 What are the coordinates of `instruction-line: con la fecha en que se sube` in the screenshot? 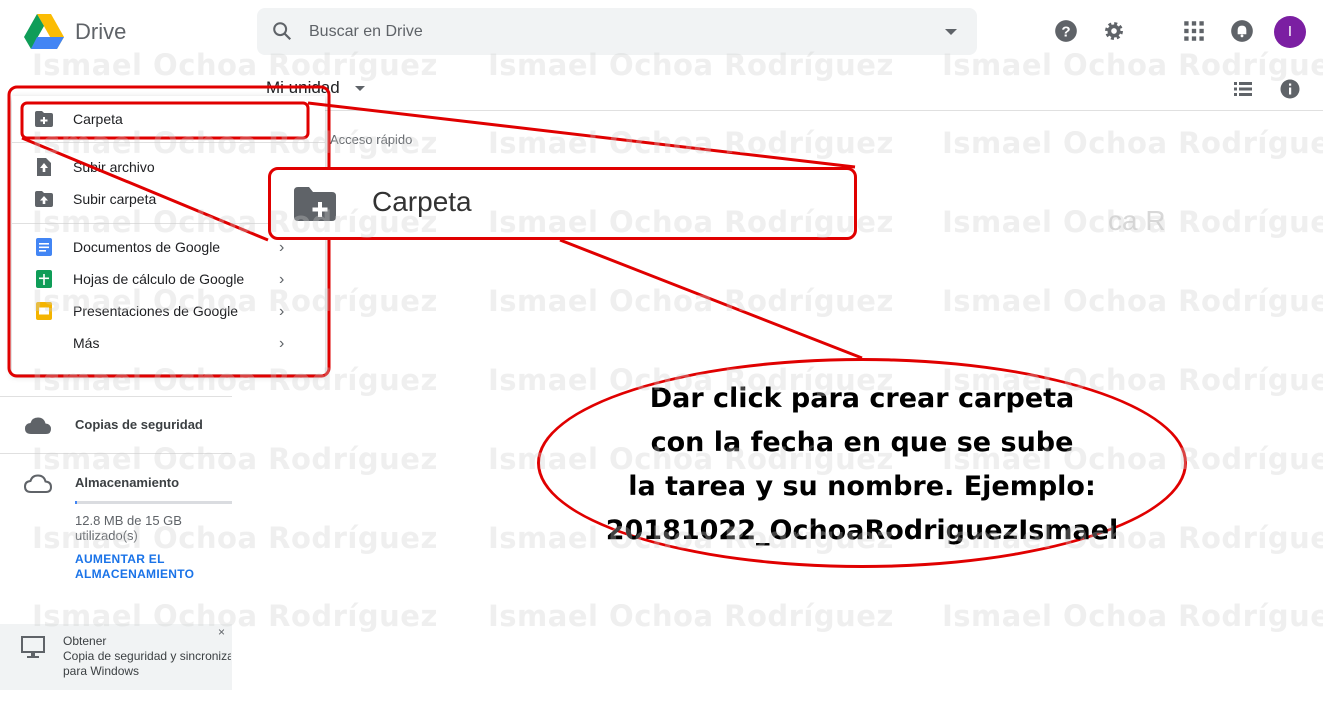 It's located at (862, 442).